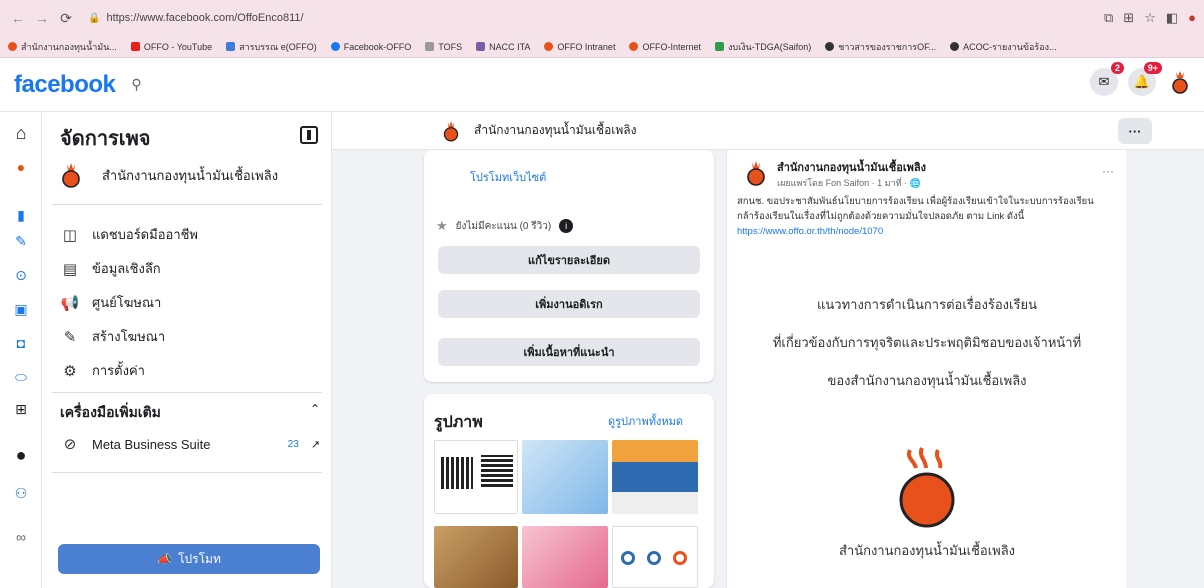 The image size is (1204, 588). I want to click on link-icon, so click(430, 46).